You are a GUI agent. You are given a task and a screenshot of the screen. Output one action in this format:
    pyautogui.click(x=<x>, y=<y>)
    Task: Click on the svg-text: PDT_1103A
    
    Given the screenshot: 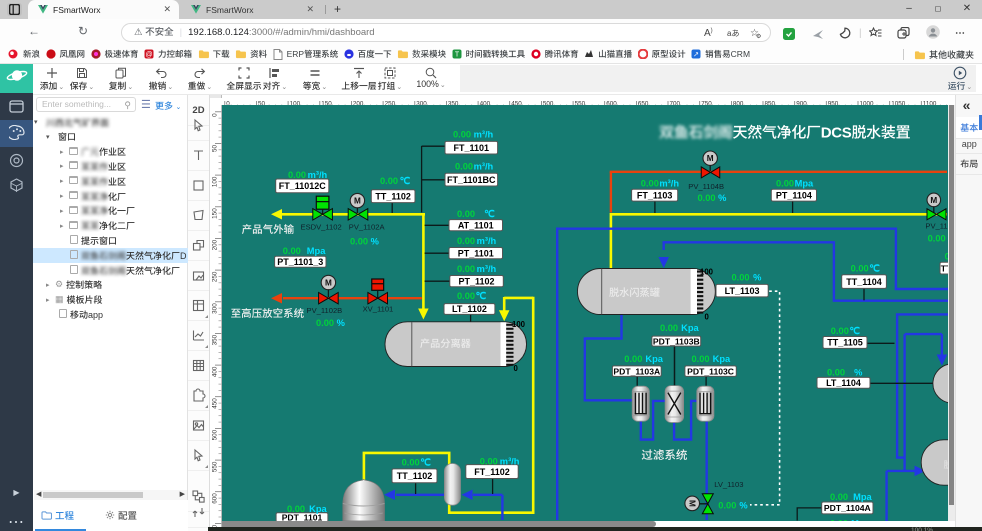 What is the action you would take?
    pyautogui.click(x=636, y=371)
    